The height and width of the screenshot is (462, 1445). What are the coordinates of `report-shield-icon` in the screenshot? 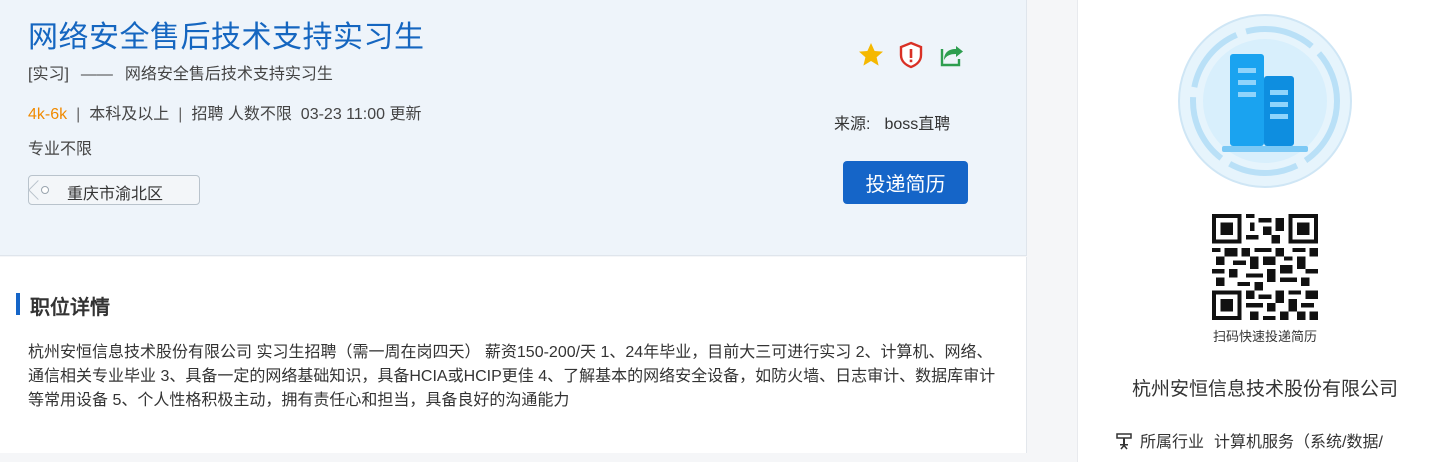 It's located at (911, 55).